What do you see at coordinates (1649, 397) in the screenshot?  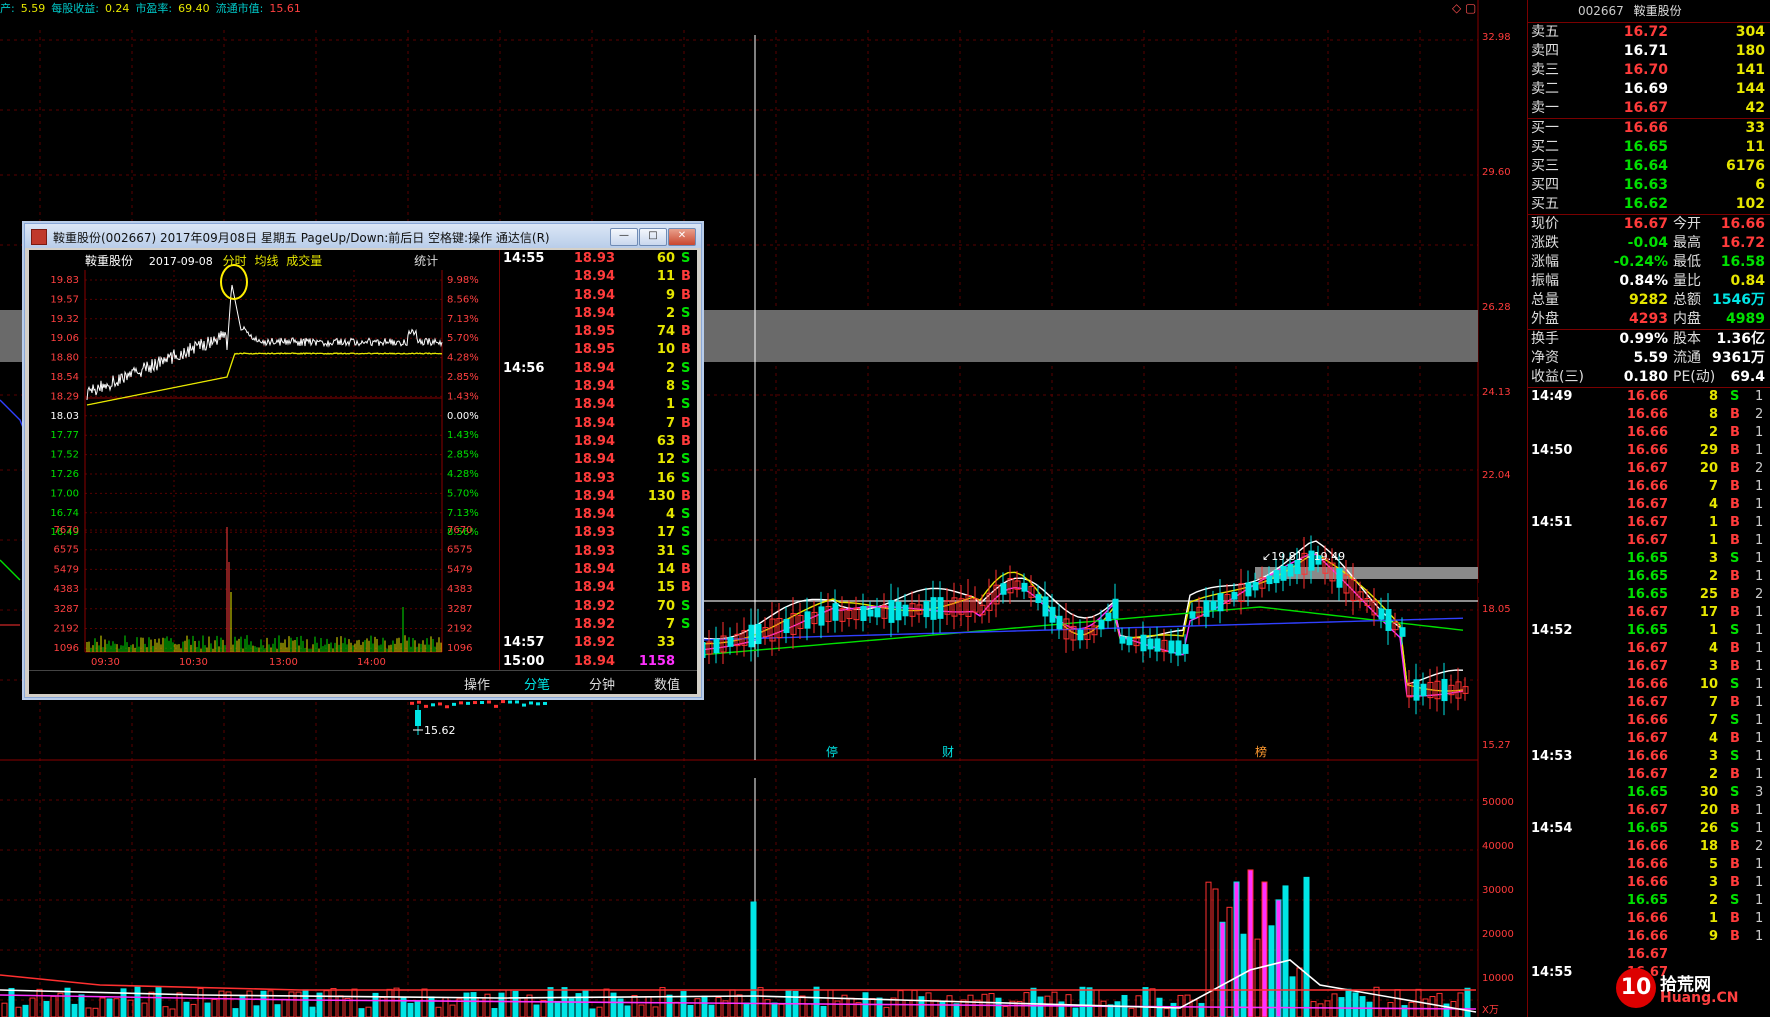 I see `tick-row: 14:49 16.66 8 S 1` at bounding box center [1649, 397].